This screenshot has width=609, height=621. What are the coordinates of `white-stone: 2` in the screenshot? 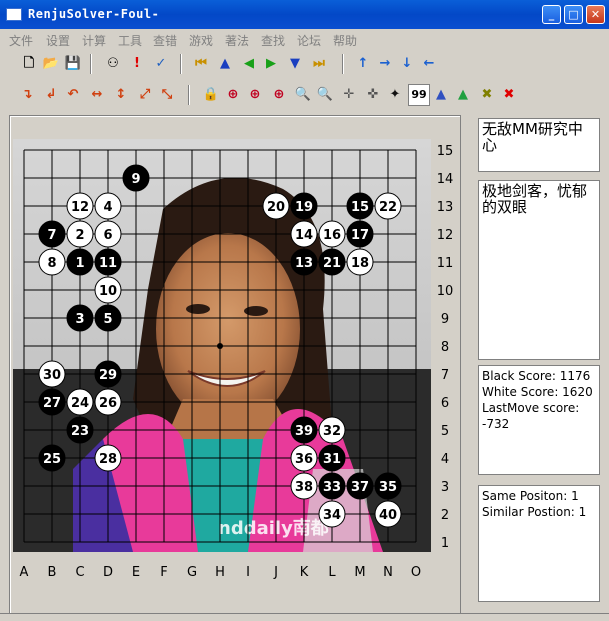 It's located at (80, 234).